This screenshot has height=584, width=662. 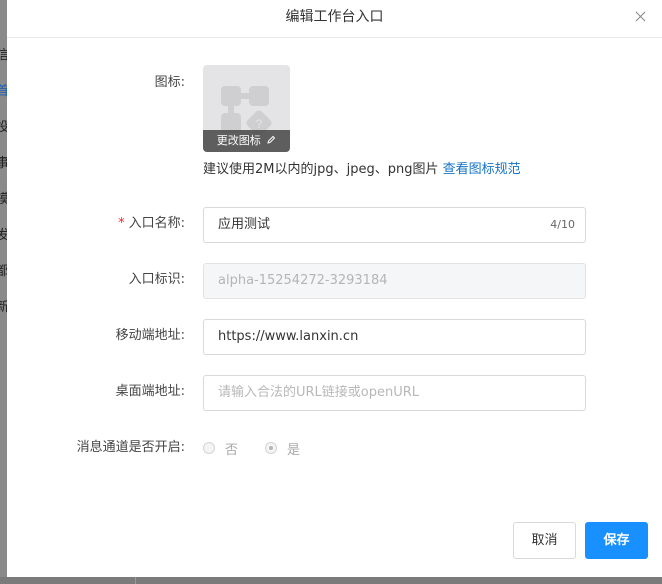 I want to click on desktop-url-placeholder: 请输入合法的URL链接或openURL, so click(x=319, y=392).